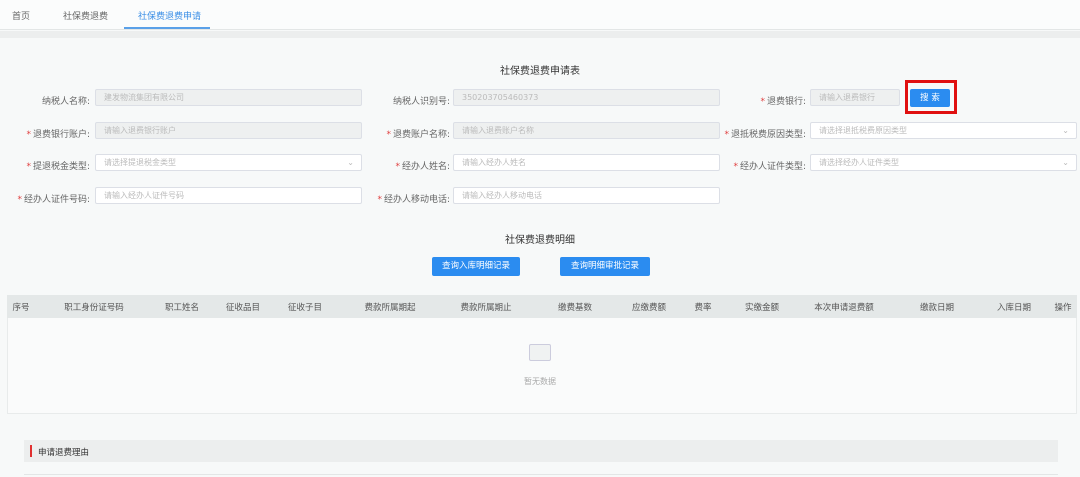 The height and width of the screenshot is (477, 1080). I want to click on column-header: 费款所属期止, so click(486, 308).